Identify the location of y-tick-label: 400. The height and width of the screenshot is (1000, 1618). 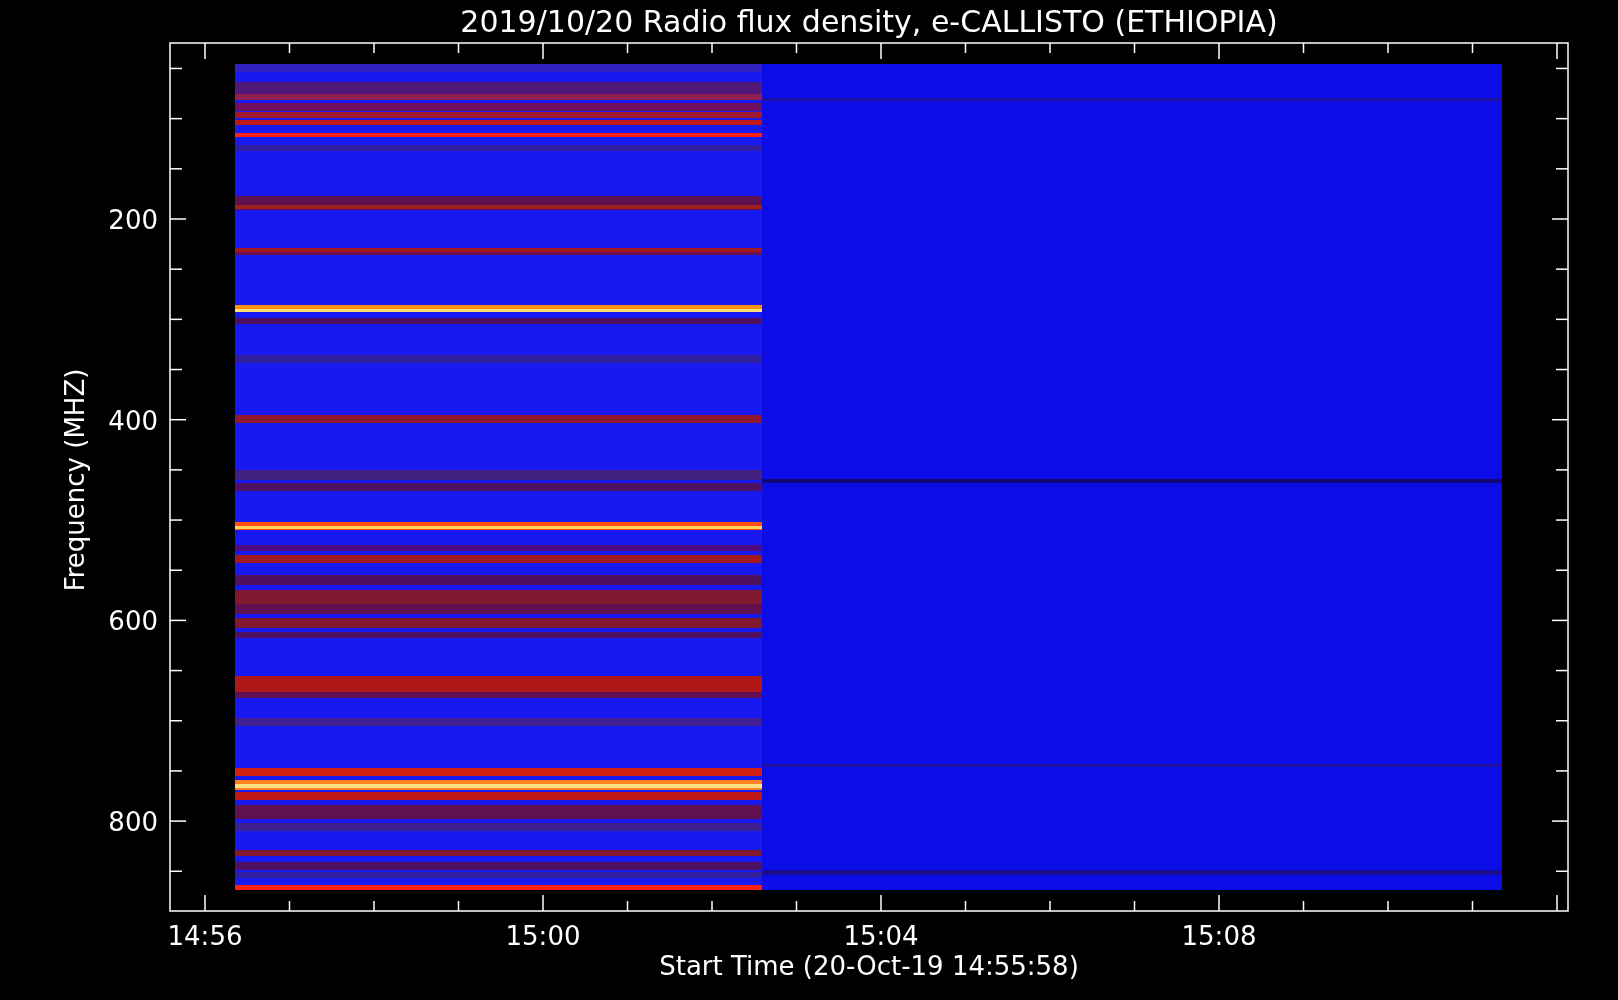
(133, 420).